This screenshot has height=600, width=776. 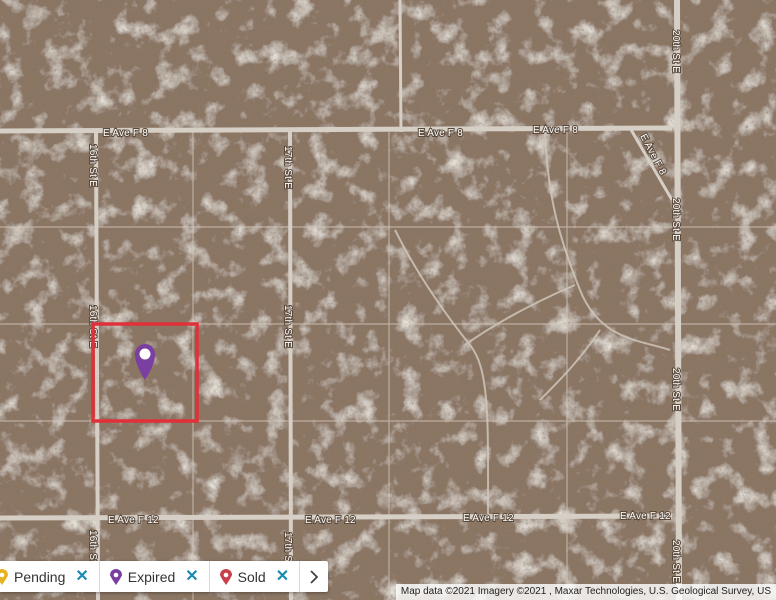 I want to click on status-legend: Pending ✕ Expired ✕ Sold ✕, so click(x=164, y=576).